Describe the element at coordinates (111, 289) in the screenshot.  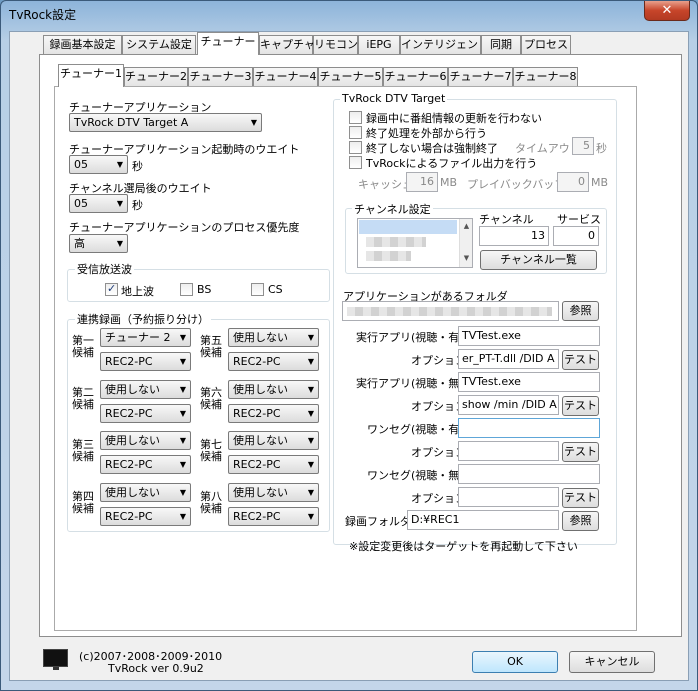
I see `terrestrial-checkbox` at that location.